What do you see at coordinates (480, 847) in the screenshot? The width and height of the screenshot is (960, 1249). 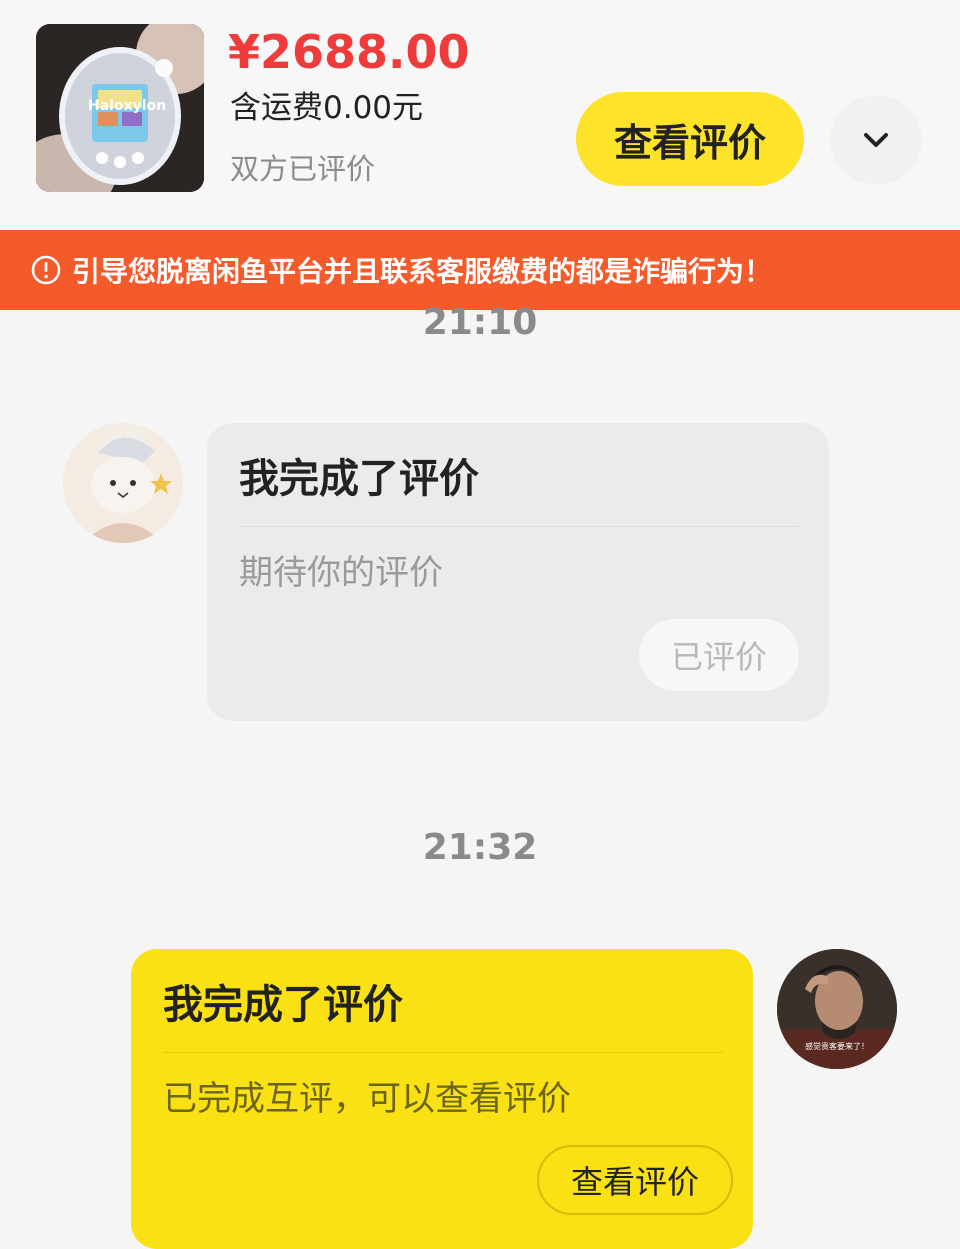 I see `timestamp: 21:32` at bounding box center [480, 847].